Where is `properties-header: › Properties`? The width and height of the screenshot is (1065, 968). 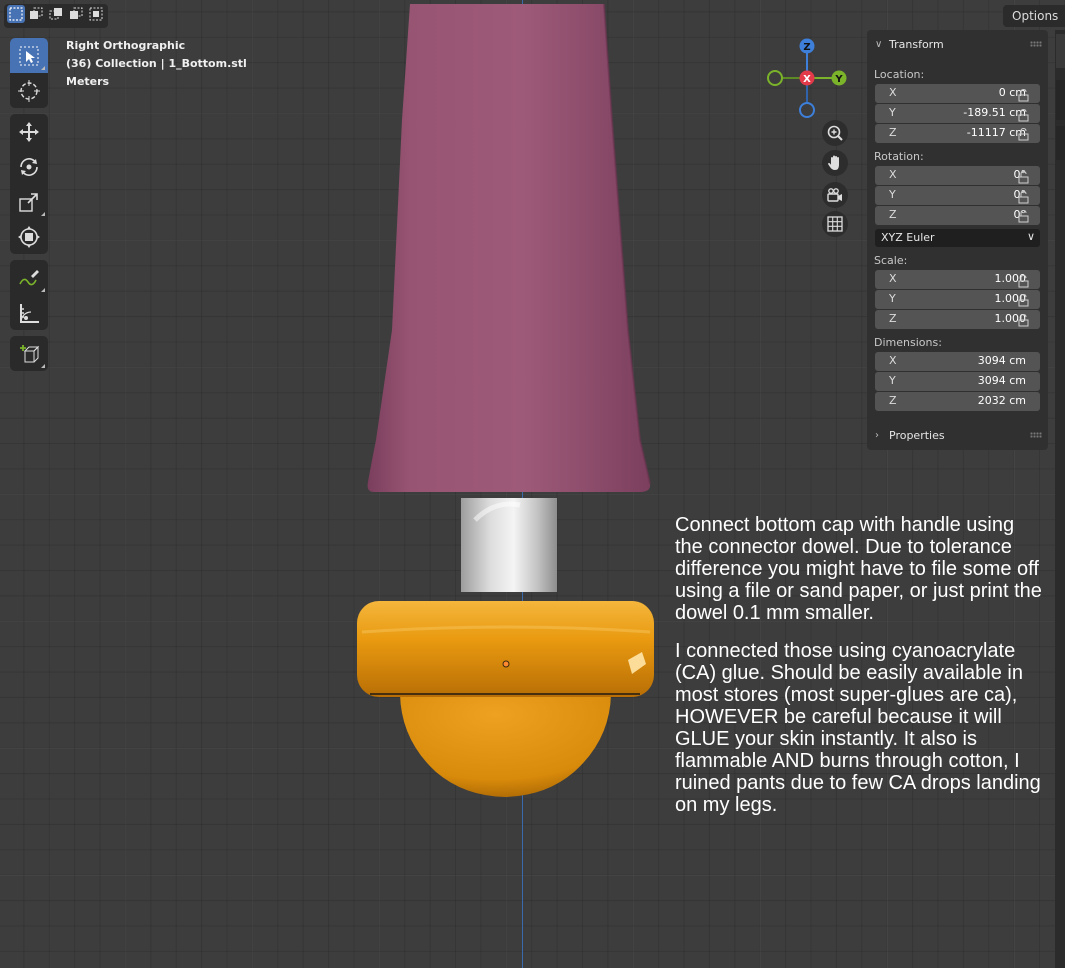
properties-header: › Properties is located at coordinates (910, 435).